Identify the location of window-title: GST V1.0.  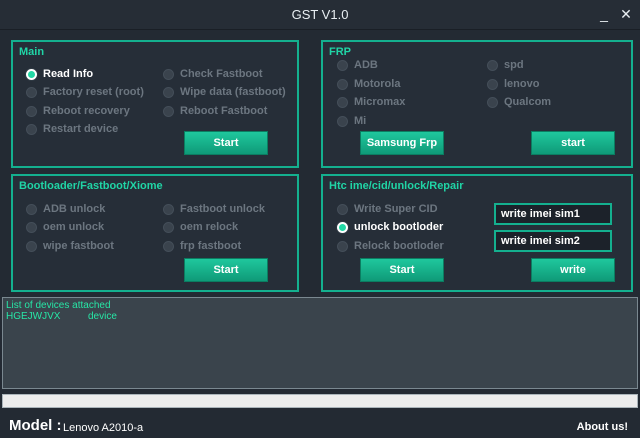
(320, 14).